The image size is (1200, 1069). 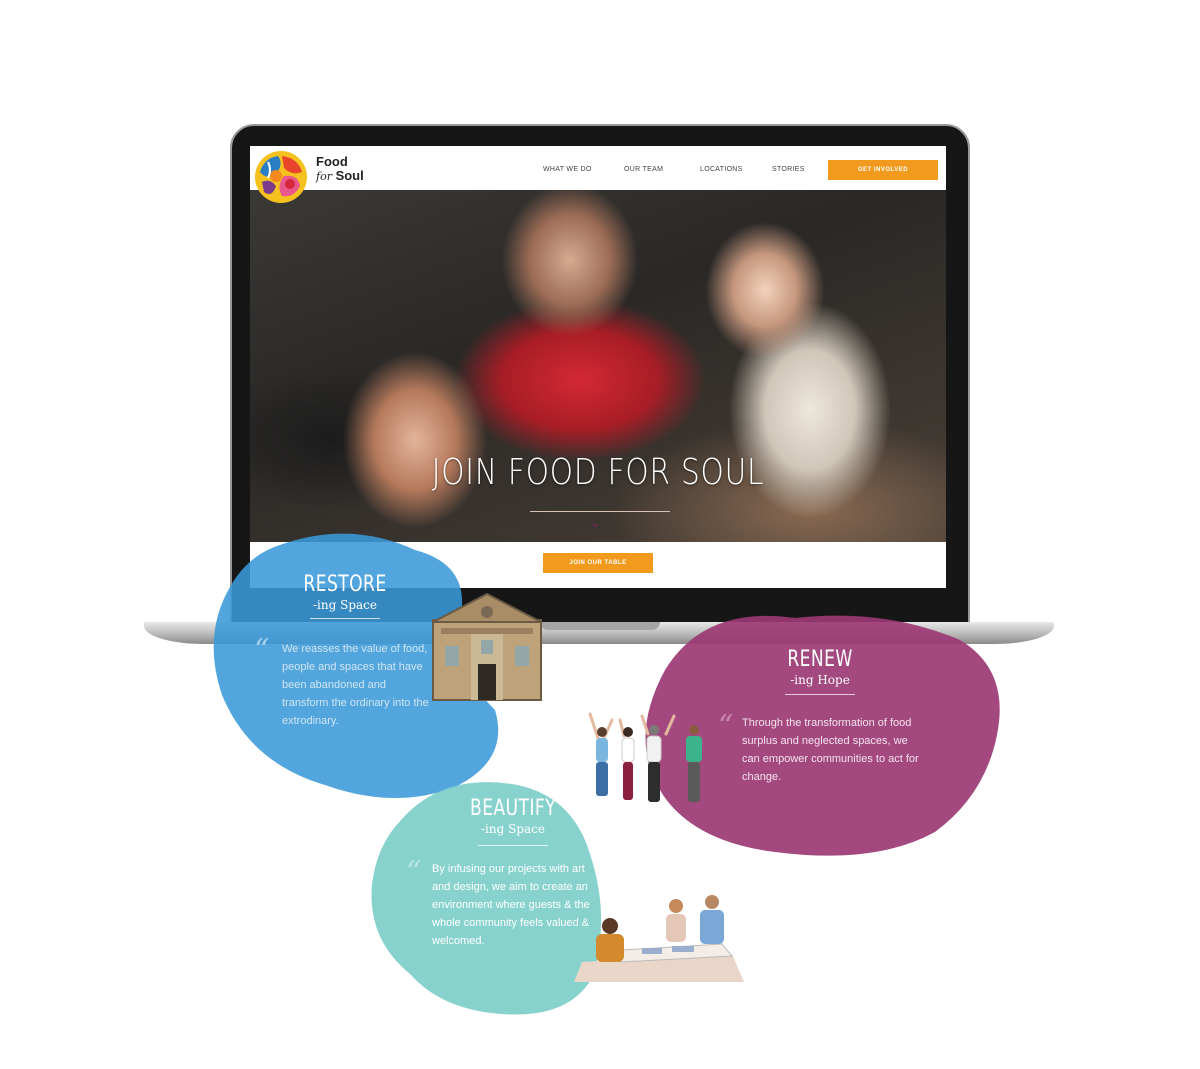 What do you see at coordinates (721, 169) in the screenshot?
I see `nav-locations: LOCATIONS` at bounding box center [721, 169].